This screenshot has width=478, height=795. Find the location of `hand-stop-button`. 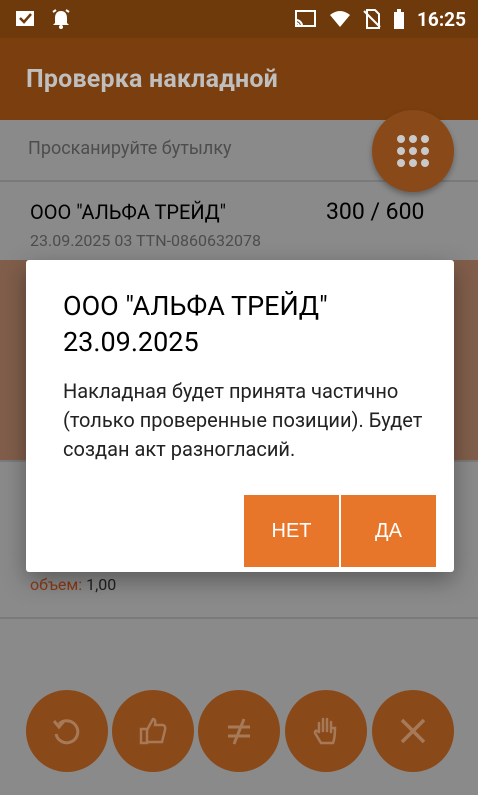

hand-stop-button is located at coordinates (326, 731).